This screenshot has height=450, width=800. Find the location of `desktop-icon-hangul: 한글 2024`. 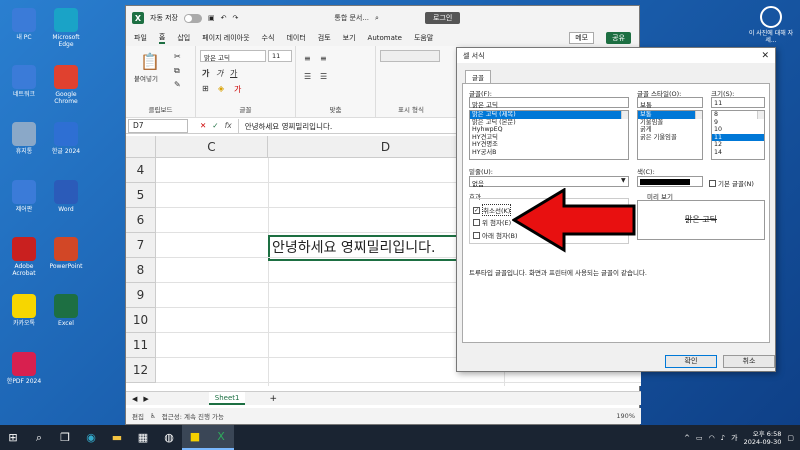

desktop-icon-hangul: 한글 2024 is located at coordinates (66, 138).